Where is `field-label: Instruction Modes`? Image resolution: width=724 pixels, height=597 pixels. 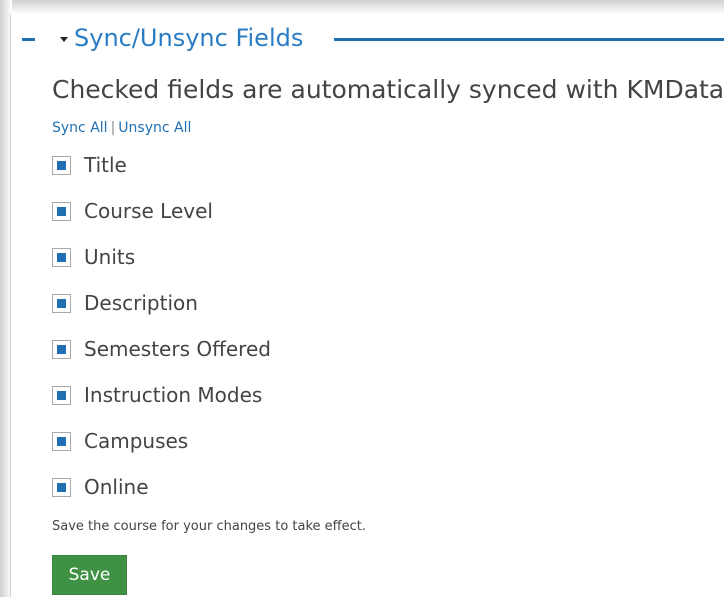 field-label: Instruction Modes is located at coordinates (173, 395).